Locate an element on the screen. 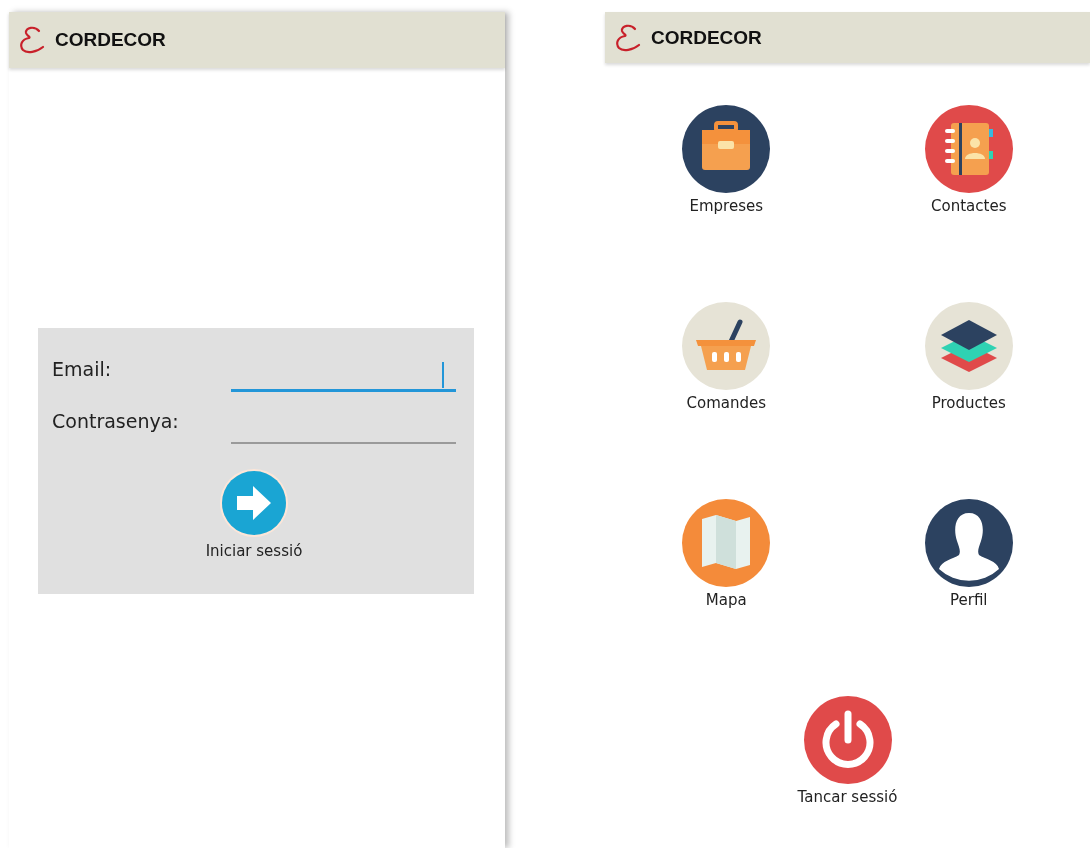 Image resolution: width=1090 pixels, height=848 pixels. menu-item: Empreses is located at coordinates (726, 181).